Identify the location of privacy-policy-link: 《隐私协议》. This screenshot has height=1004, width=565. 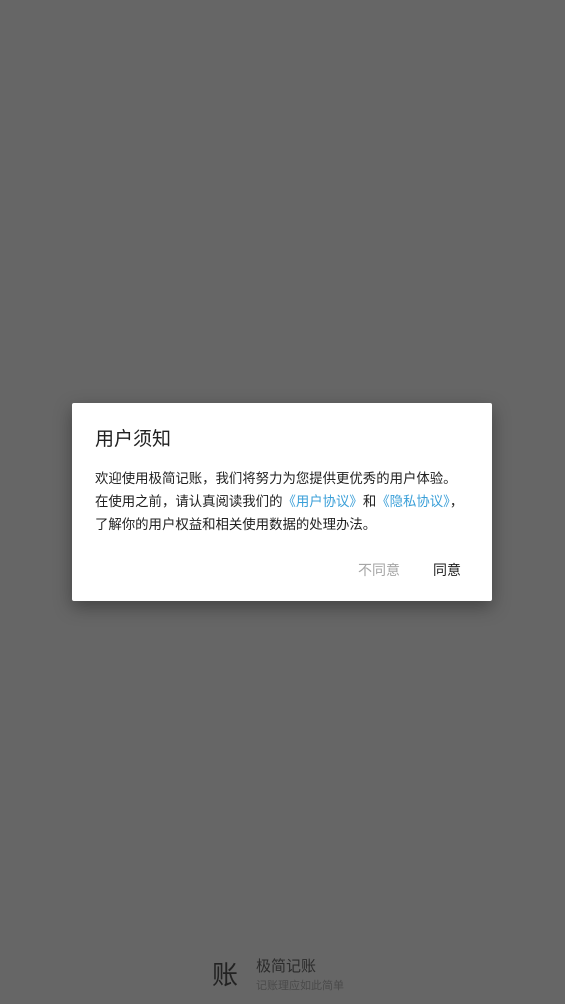
(413, 502).